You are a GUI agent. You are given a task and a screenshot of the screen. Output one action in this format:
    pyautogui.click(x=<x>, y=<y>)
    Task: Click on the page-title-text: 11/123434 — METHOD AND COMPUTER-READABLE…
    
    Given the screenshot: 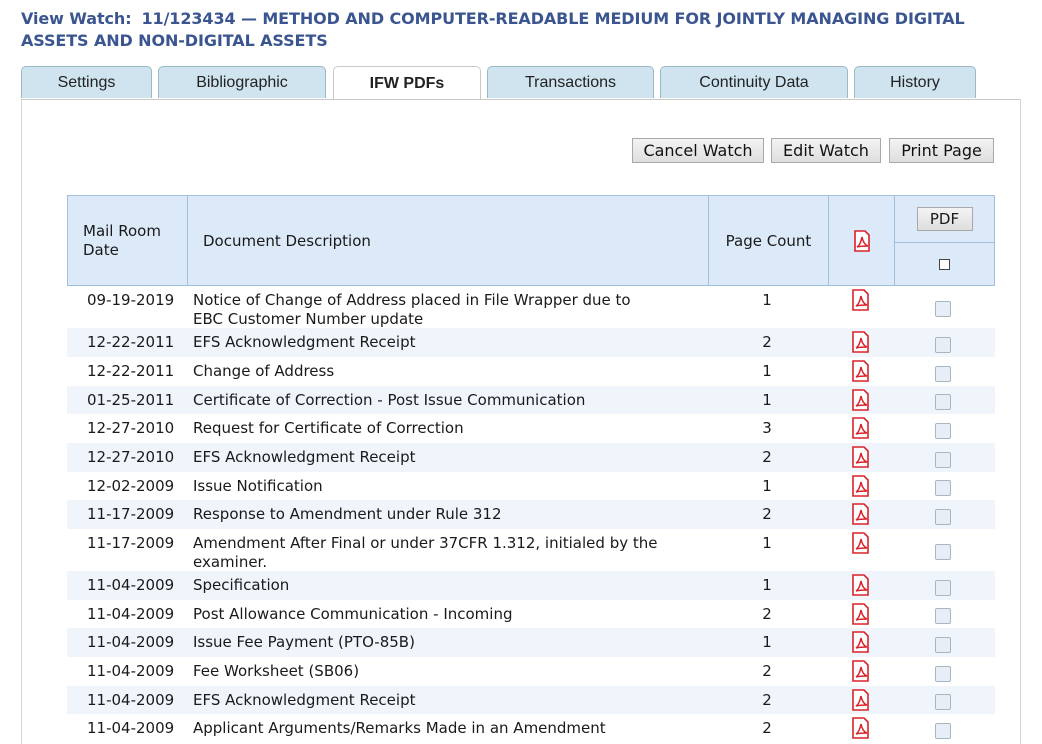 What is the action you would take?
    pyautogui.click(x=493, y=29)
    